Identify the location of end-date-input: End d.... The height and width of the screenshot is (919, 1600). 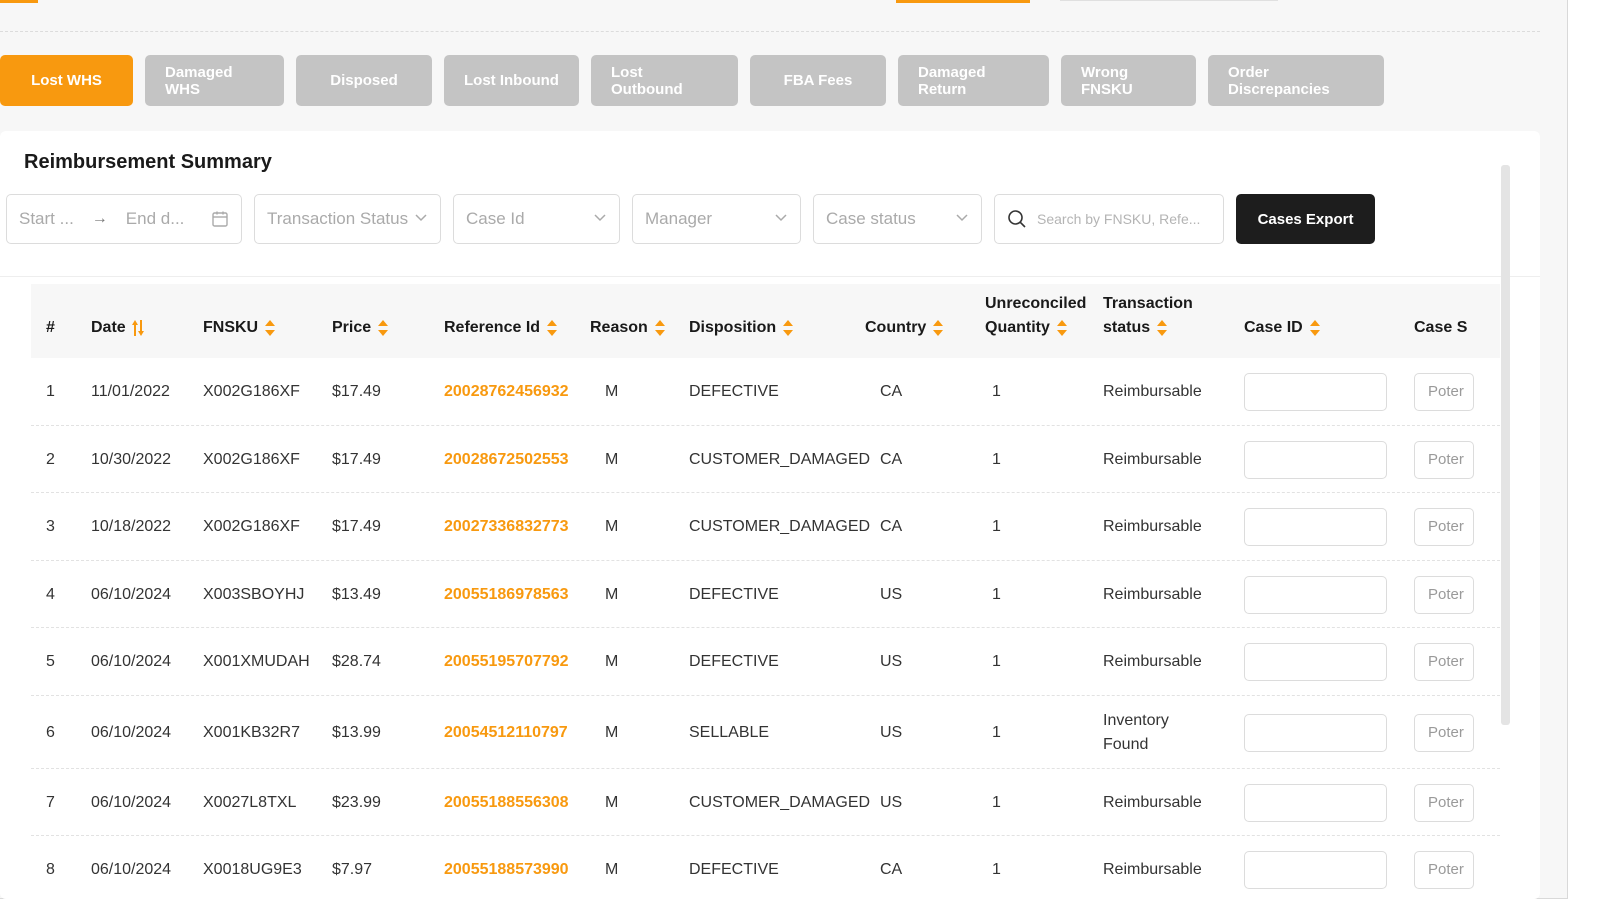
(155, 219).